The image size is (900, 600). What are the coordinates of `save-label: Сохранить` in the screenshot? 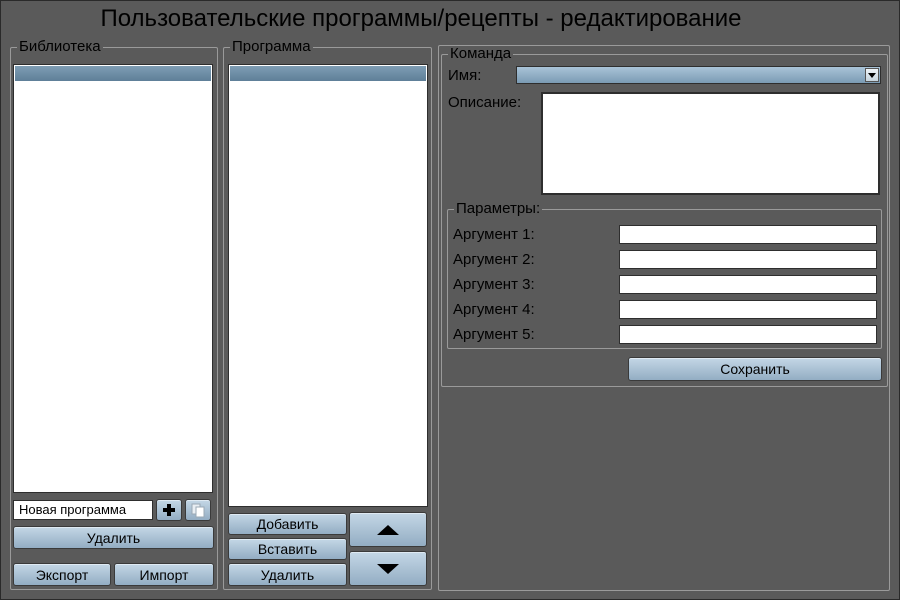 It's located at (755, 369).